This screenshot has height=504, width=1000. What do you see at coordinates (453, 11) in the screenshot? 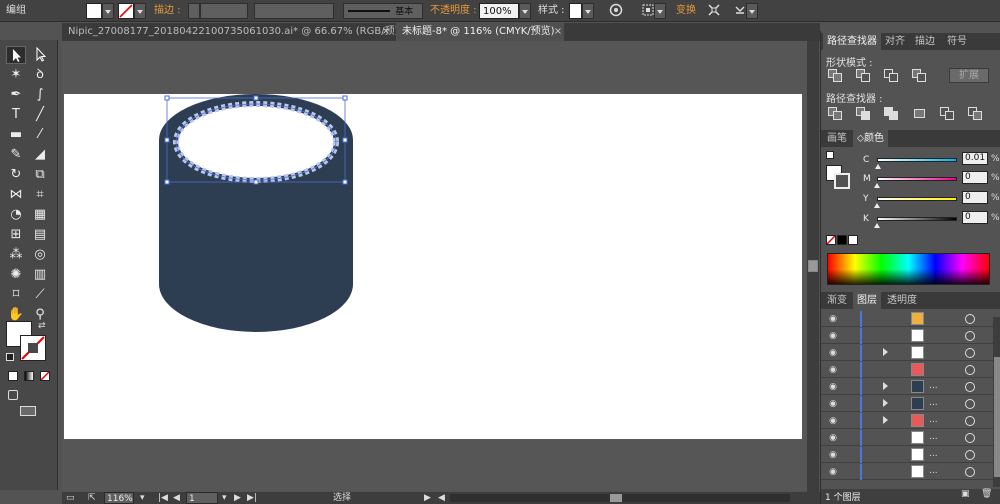
I see `opacity-label: 不透明度 :` at bounding box center [453, 11].